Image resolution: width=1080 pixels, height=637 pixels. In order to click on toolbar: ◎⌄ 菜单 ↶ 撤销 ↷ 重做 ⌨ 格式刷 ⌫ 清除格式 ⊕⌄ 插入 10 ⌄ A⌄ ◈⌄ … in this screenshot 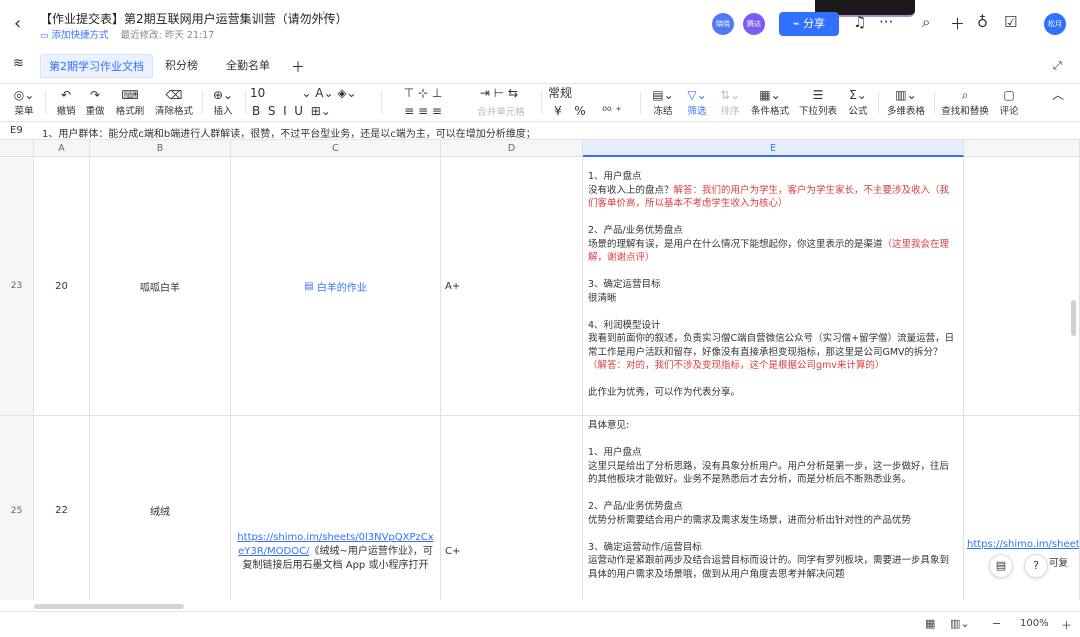, I will do `click(540, 103)`.